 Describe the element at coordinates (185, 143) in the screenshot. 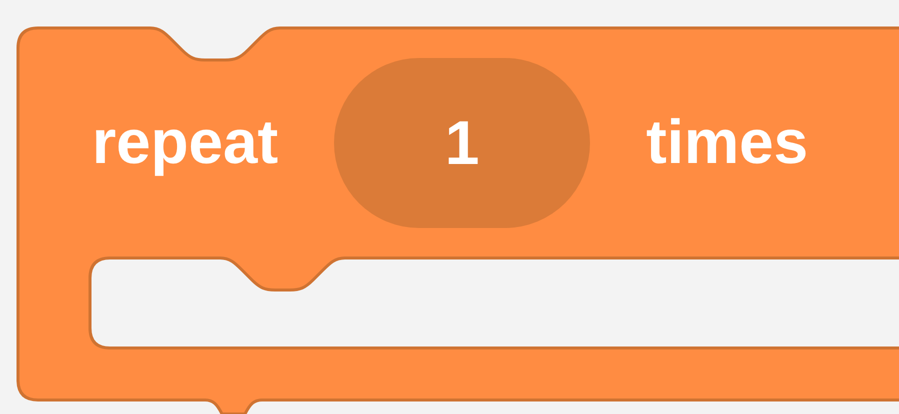

I see `block-label: repeat` at that location.